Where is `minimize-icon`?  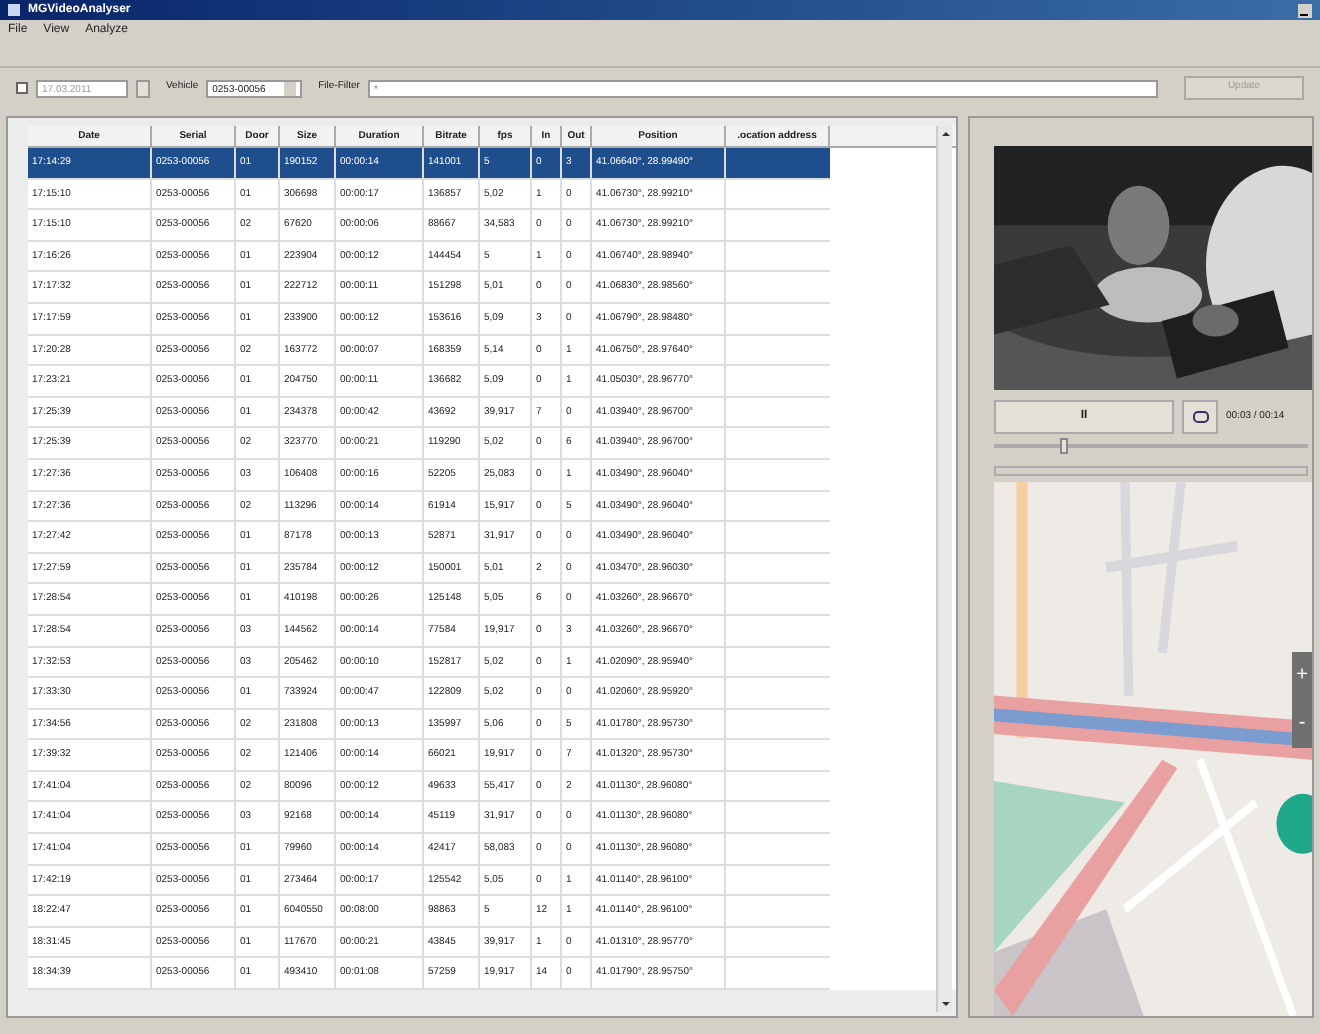
minimize-icon is located at coordinates (1305, 10).